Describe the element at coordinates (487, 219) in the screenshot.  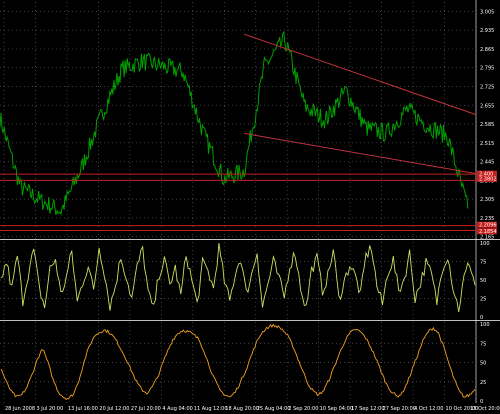
I see `price-tick-label: 2.235` at that location.